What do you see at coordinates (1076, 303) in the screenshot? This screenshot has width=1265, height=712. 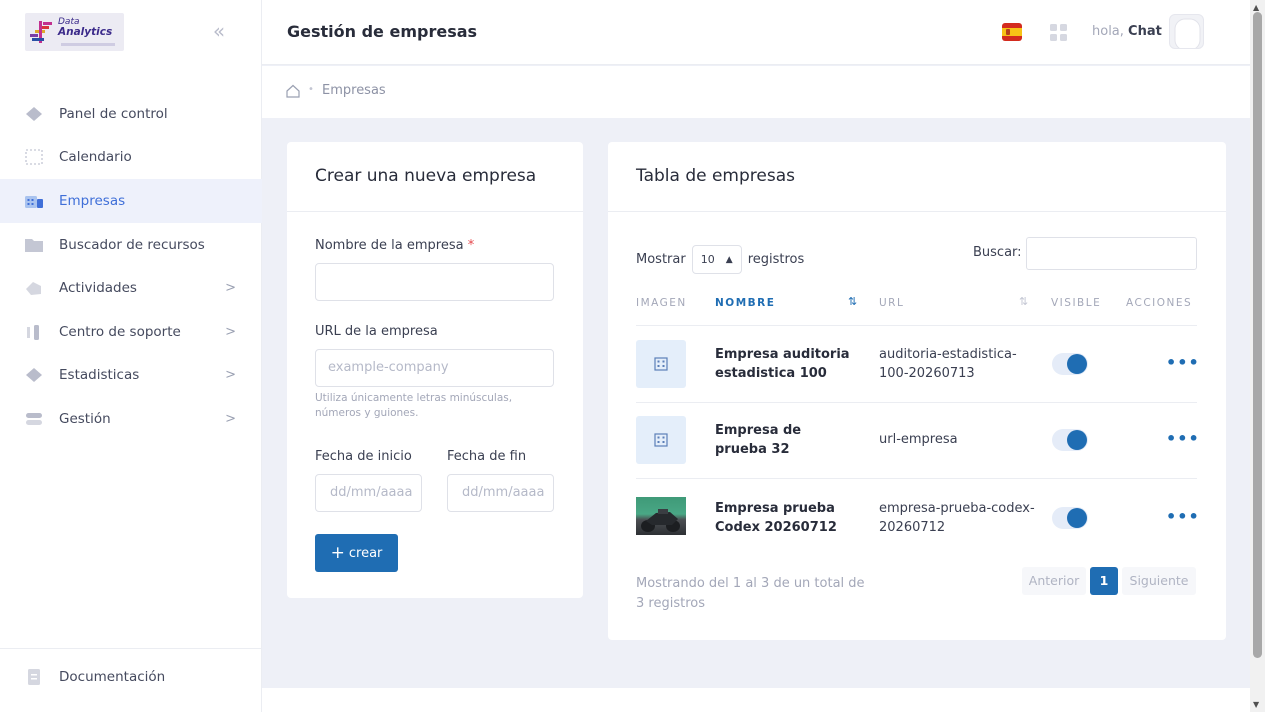 I see `column-header-visible: Visible` at bounding box center [1076, 303].